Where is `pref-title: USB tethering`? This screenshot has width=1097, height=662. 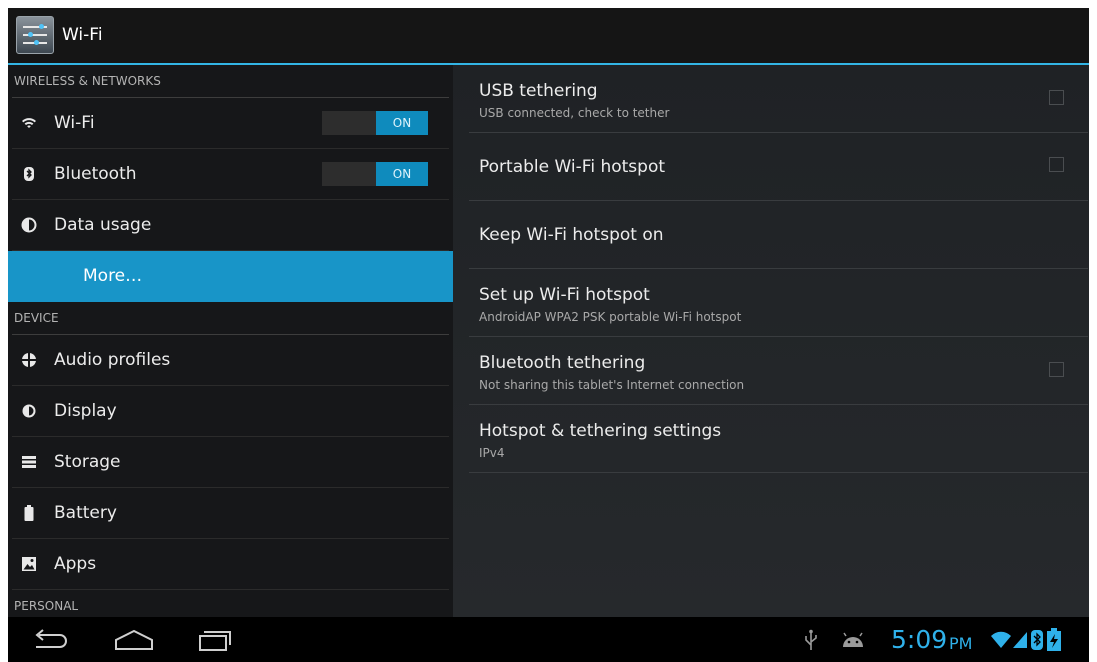
pref-title: USB tethering is located at coordinates (538, 91).